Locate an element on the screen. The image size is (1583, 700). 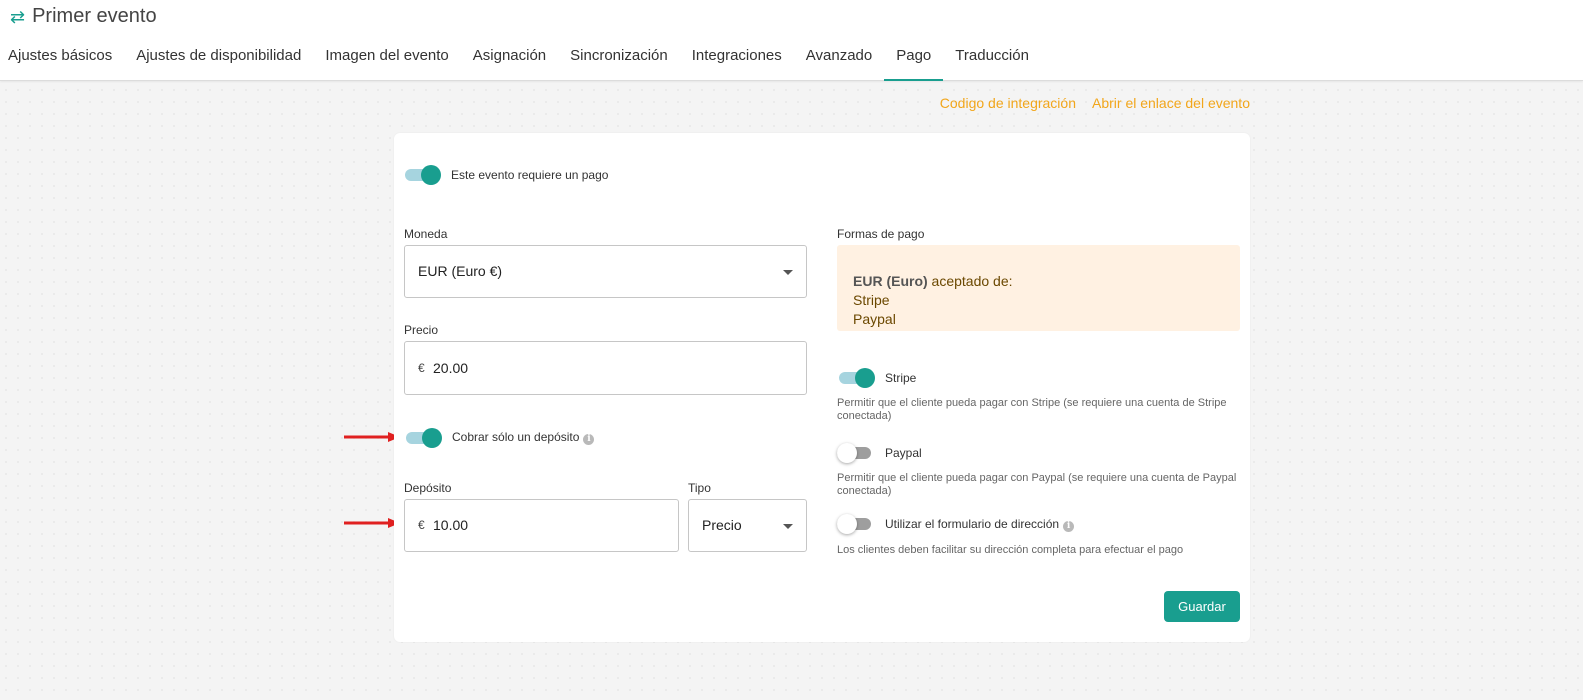
tab-ajustes-basicos: Ajustes básicos is located at coordinates (62, 59).